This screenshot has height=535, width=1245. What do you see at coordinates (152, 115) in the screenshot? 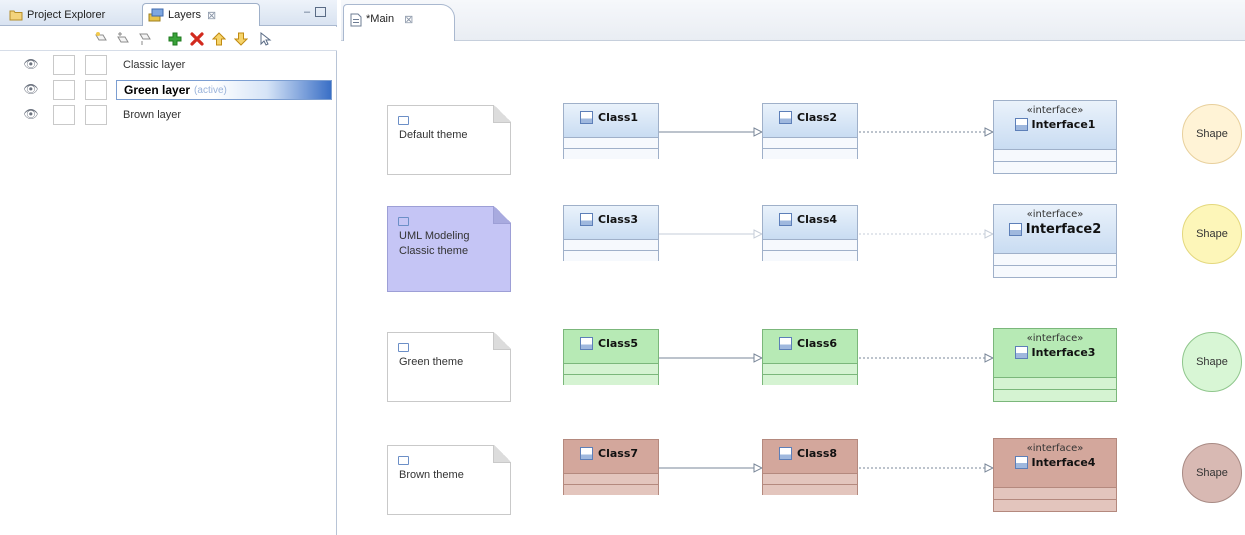
I see `layer-name: Brown layer` at bounding box center [152, 115].